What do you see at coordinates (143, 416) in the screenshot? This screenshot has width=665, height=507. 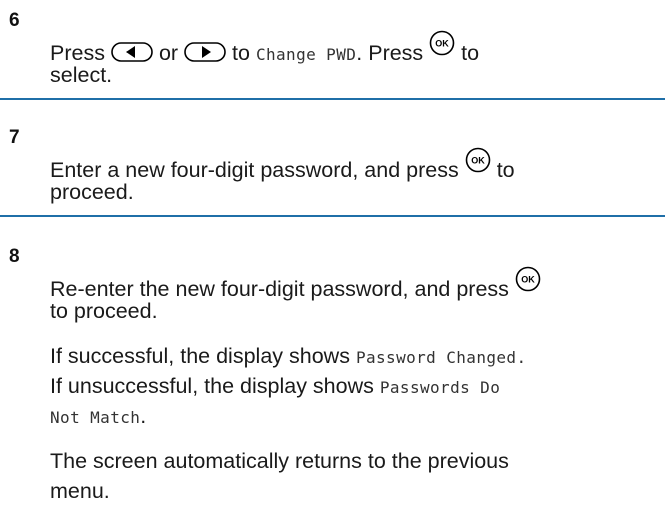 I see `fail-end: .` at bounding box center [143, 416].